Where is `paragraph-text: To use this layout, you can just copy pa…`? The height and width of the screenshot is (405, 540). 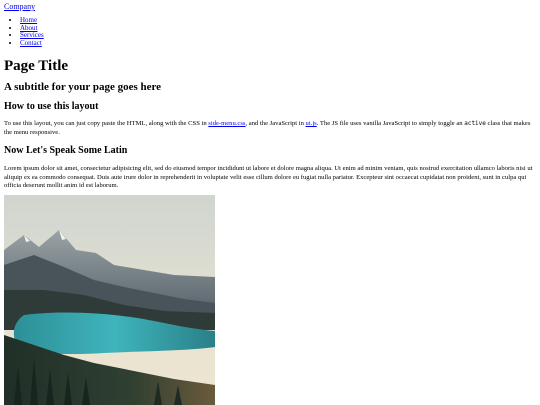 paragraph-text: To use this layout, you can just copy pa… is located at coordinates (106, 123).